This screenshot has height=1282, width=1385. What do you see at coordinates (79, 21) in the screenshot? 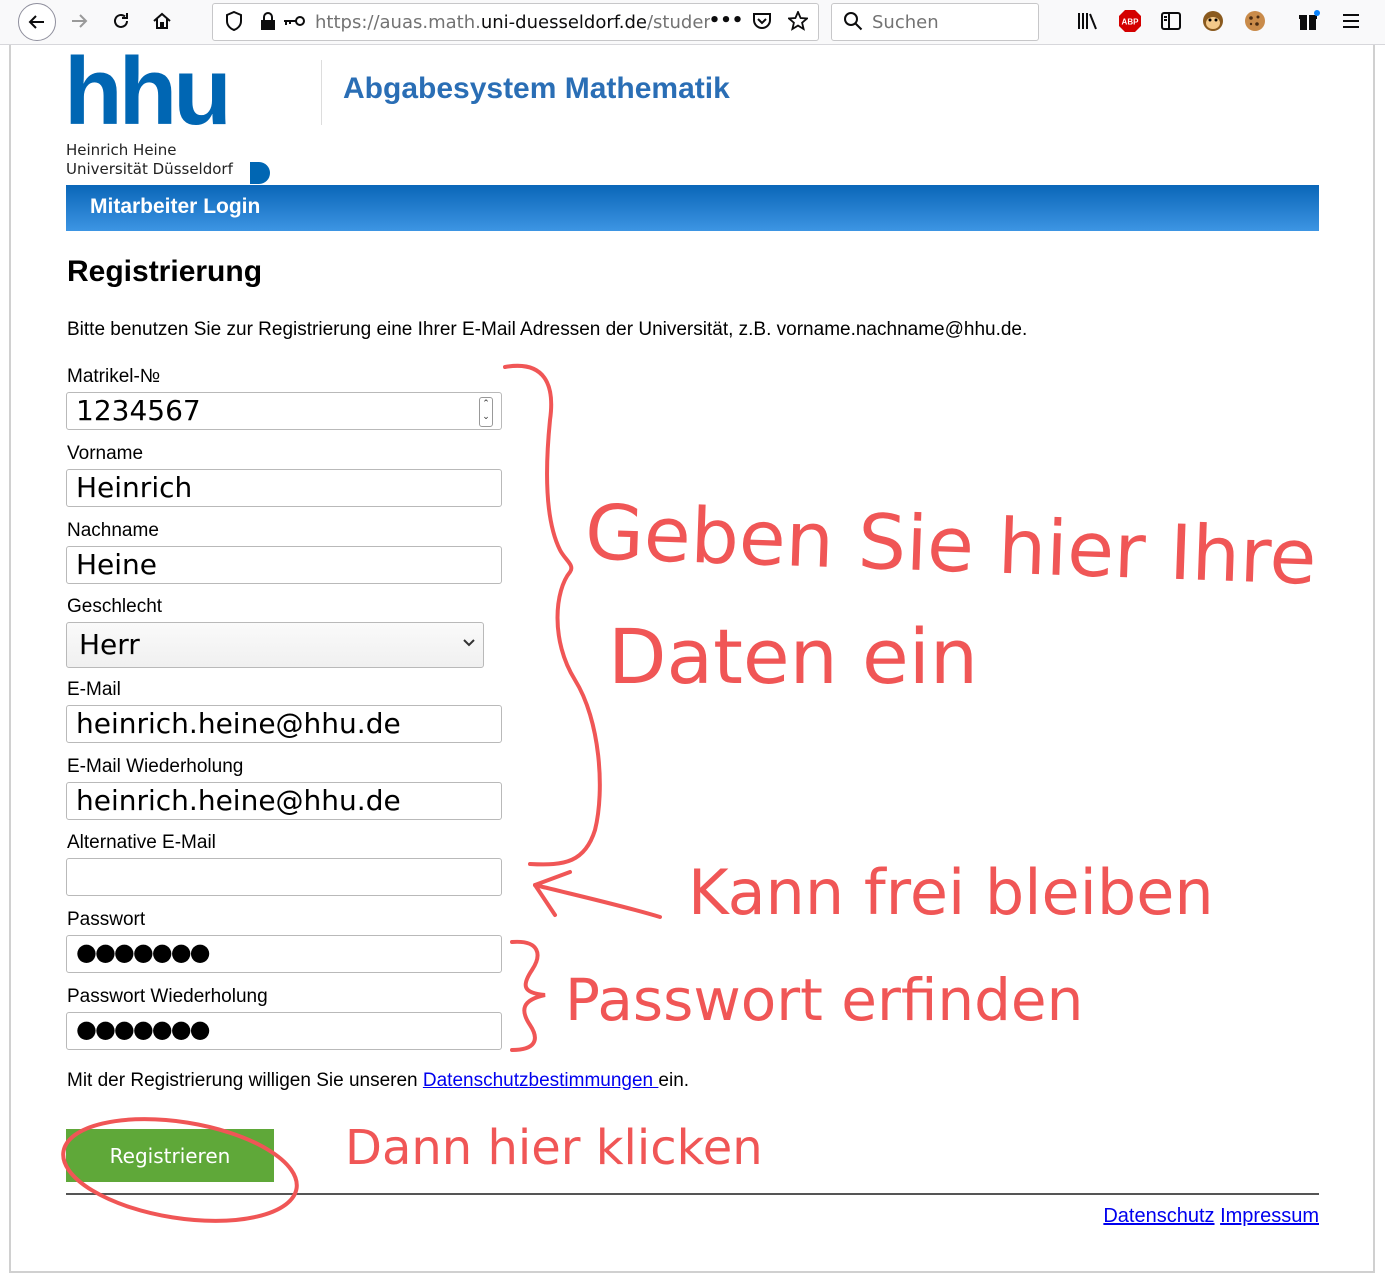
I see `forward-arrow-icon` at bounding box center [79, 21].